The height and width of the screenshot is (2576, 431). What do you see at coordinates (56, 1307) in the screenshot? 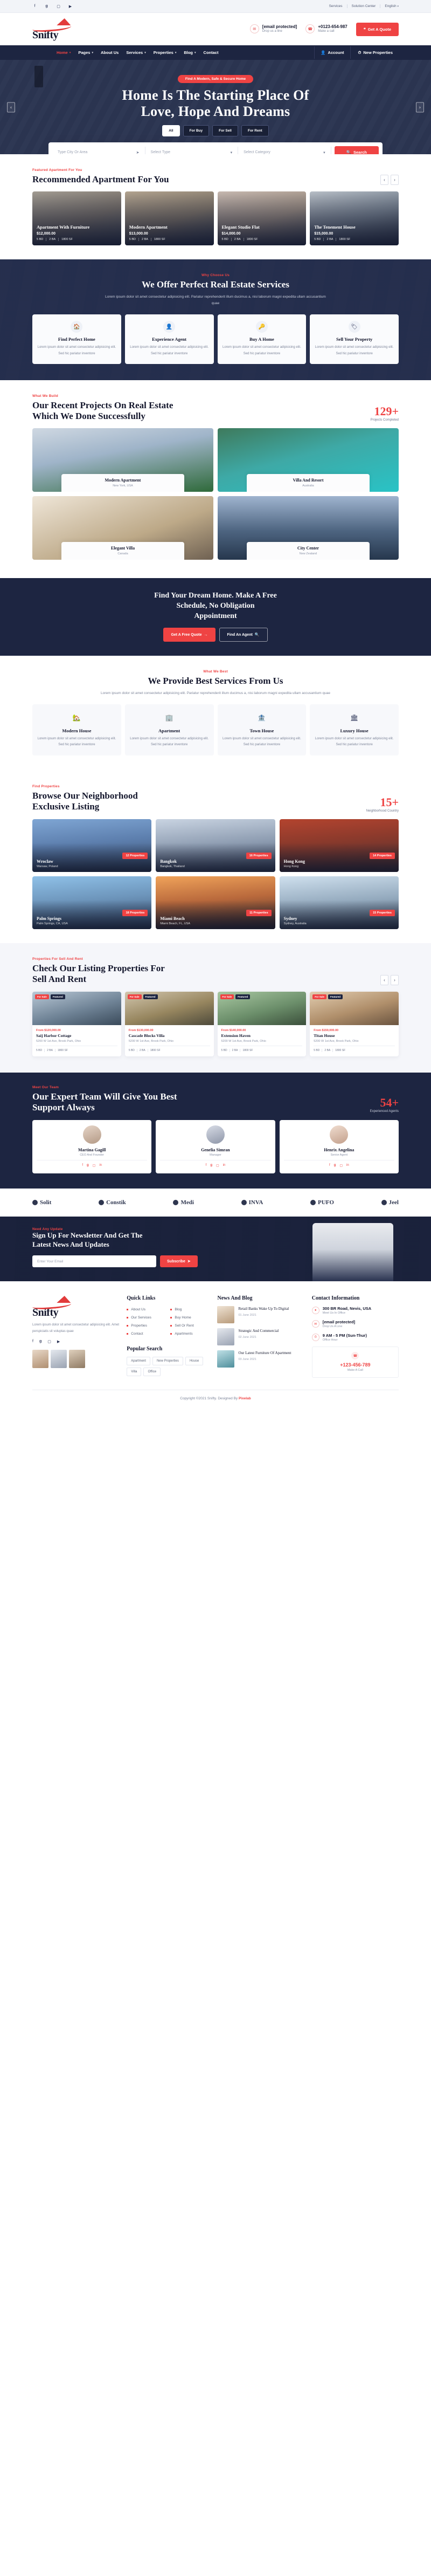
I see `footer-logo: Snifty` at bounding box center [56, 1307].